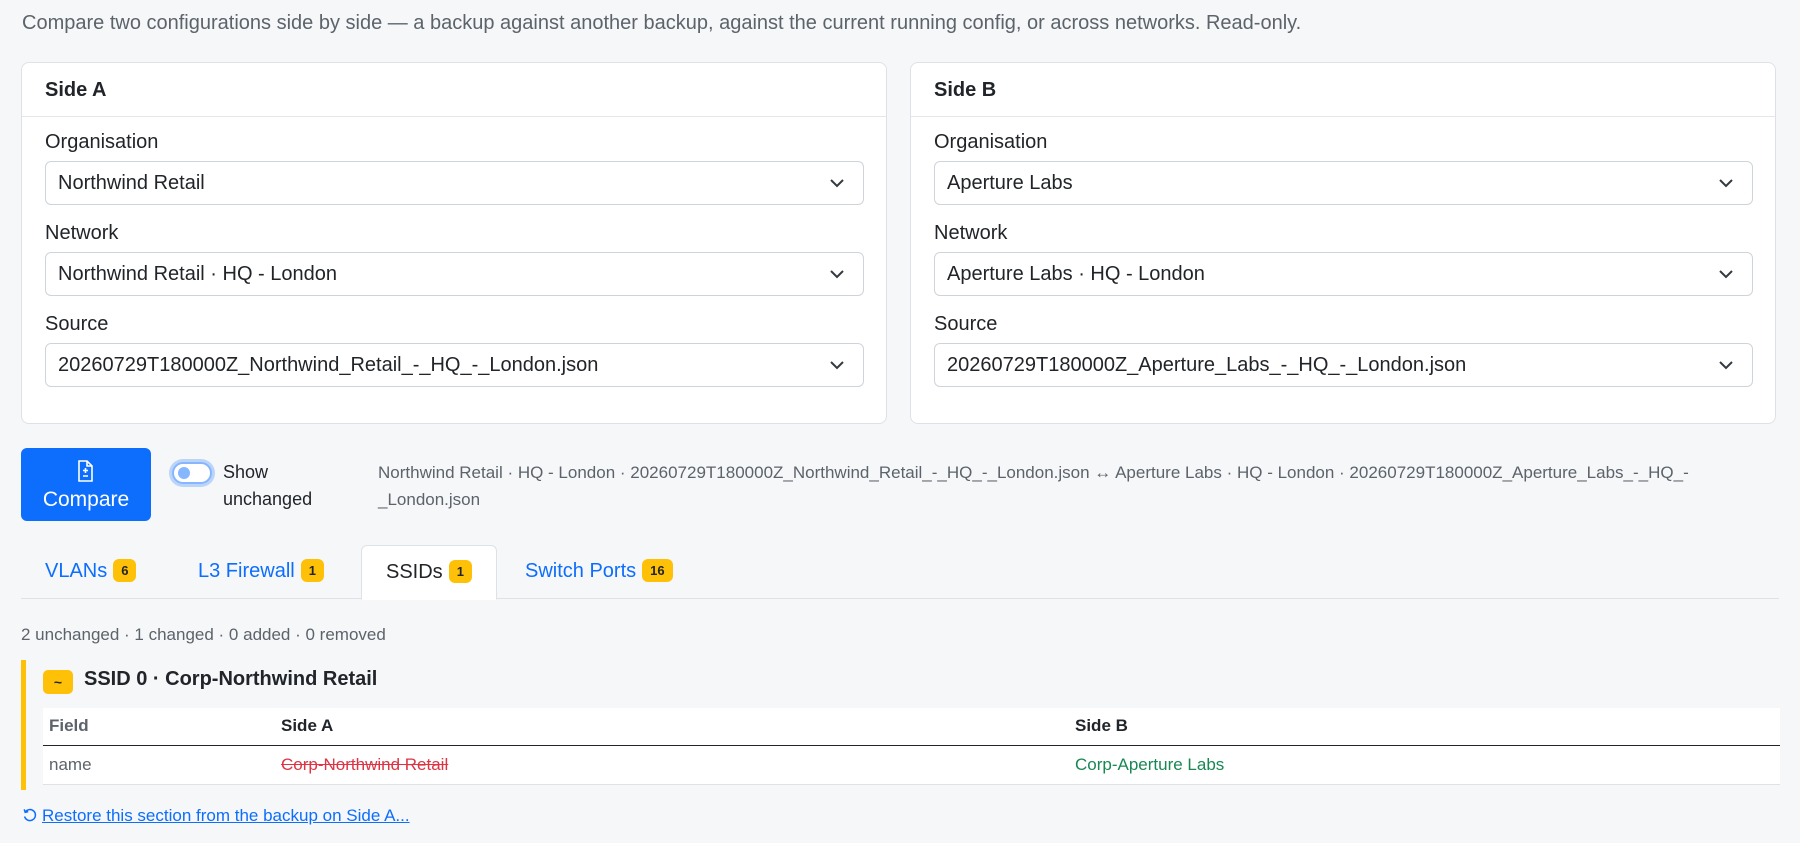 Image resolution: width=1800 pixels, height=843 pixels. I want to click on diff-section-title: SSID 0 · Corp-Northwind Retail, so click(231, 679).